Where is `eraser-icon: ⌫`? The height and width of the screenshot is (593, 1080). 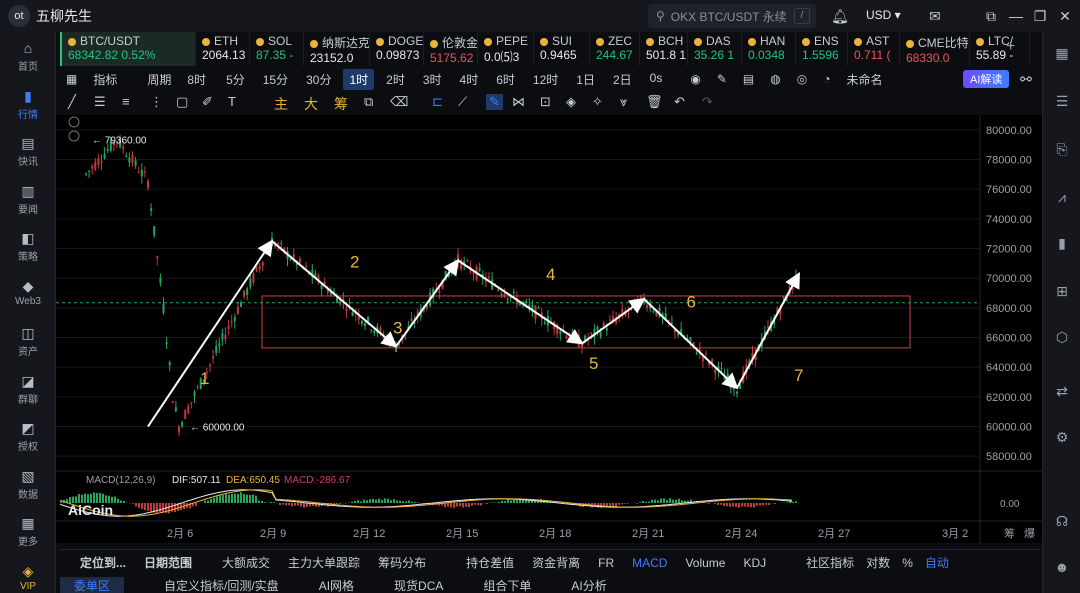
eraser-icon: ⌫ is located at coordinates (399, 102).